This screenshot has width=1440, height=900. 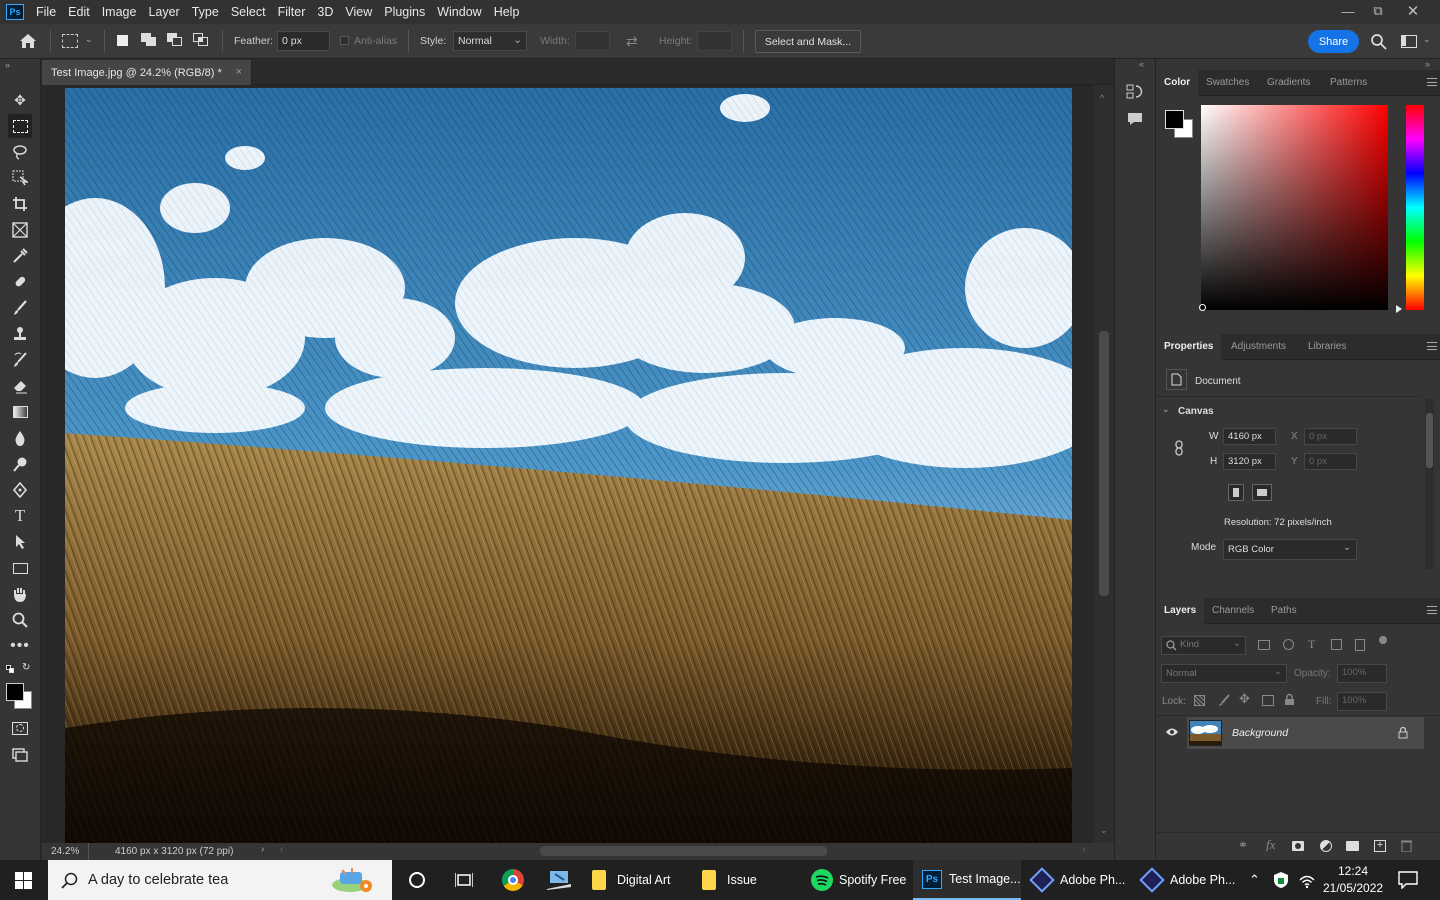 What do you see at coordinates (205, 12) in the screenshot?
I see `menu-type: Type` at bounding box center [205, 12].